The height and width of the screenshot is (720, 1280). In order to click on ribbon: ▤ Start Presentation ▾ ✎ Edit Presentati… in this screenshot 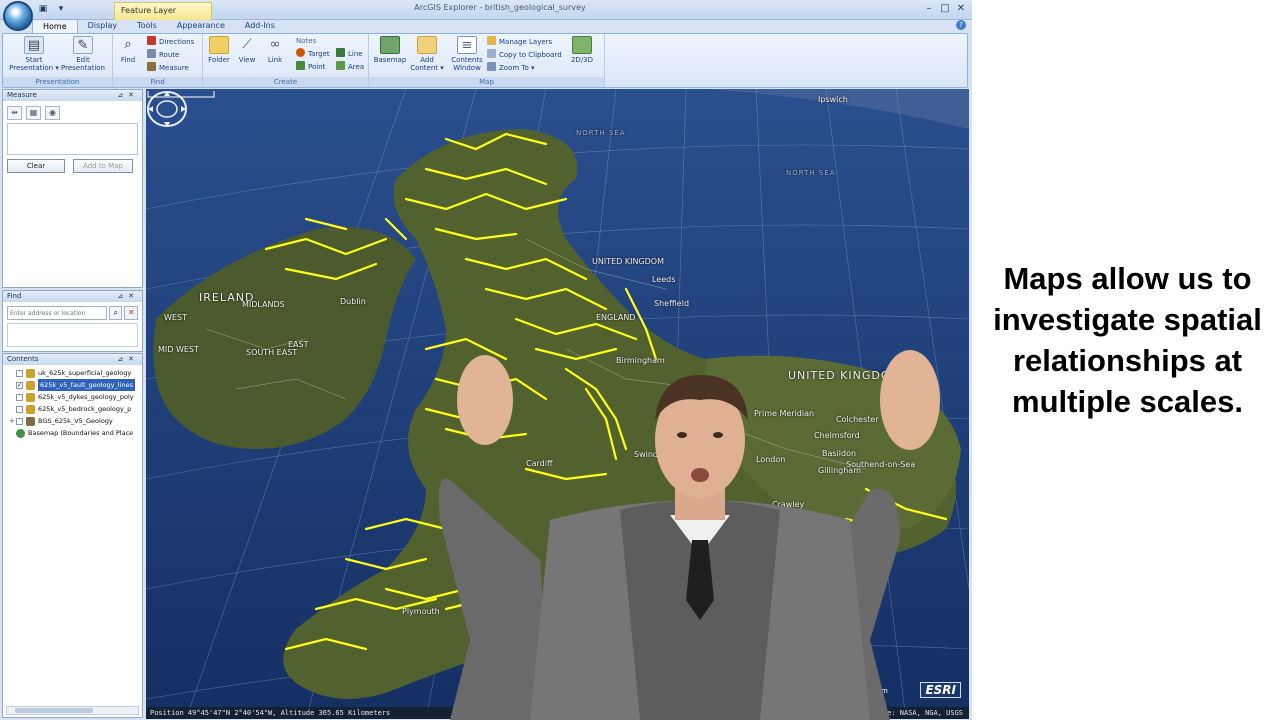, I will do `click(485, 60)`.